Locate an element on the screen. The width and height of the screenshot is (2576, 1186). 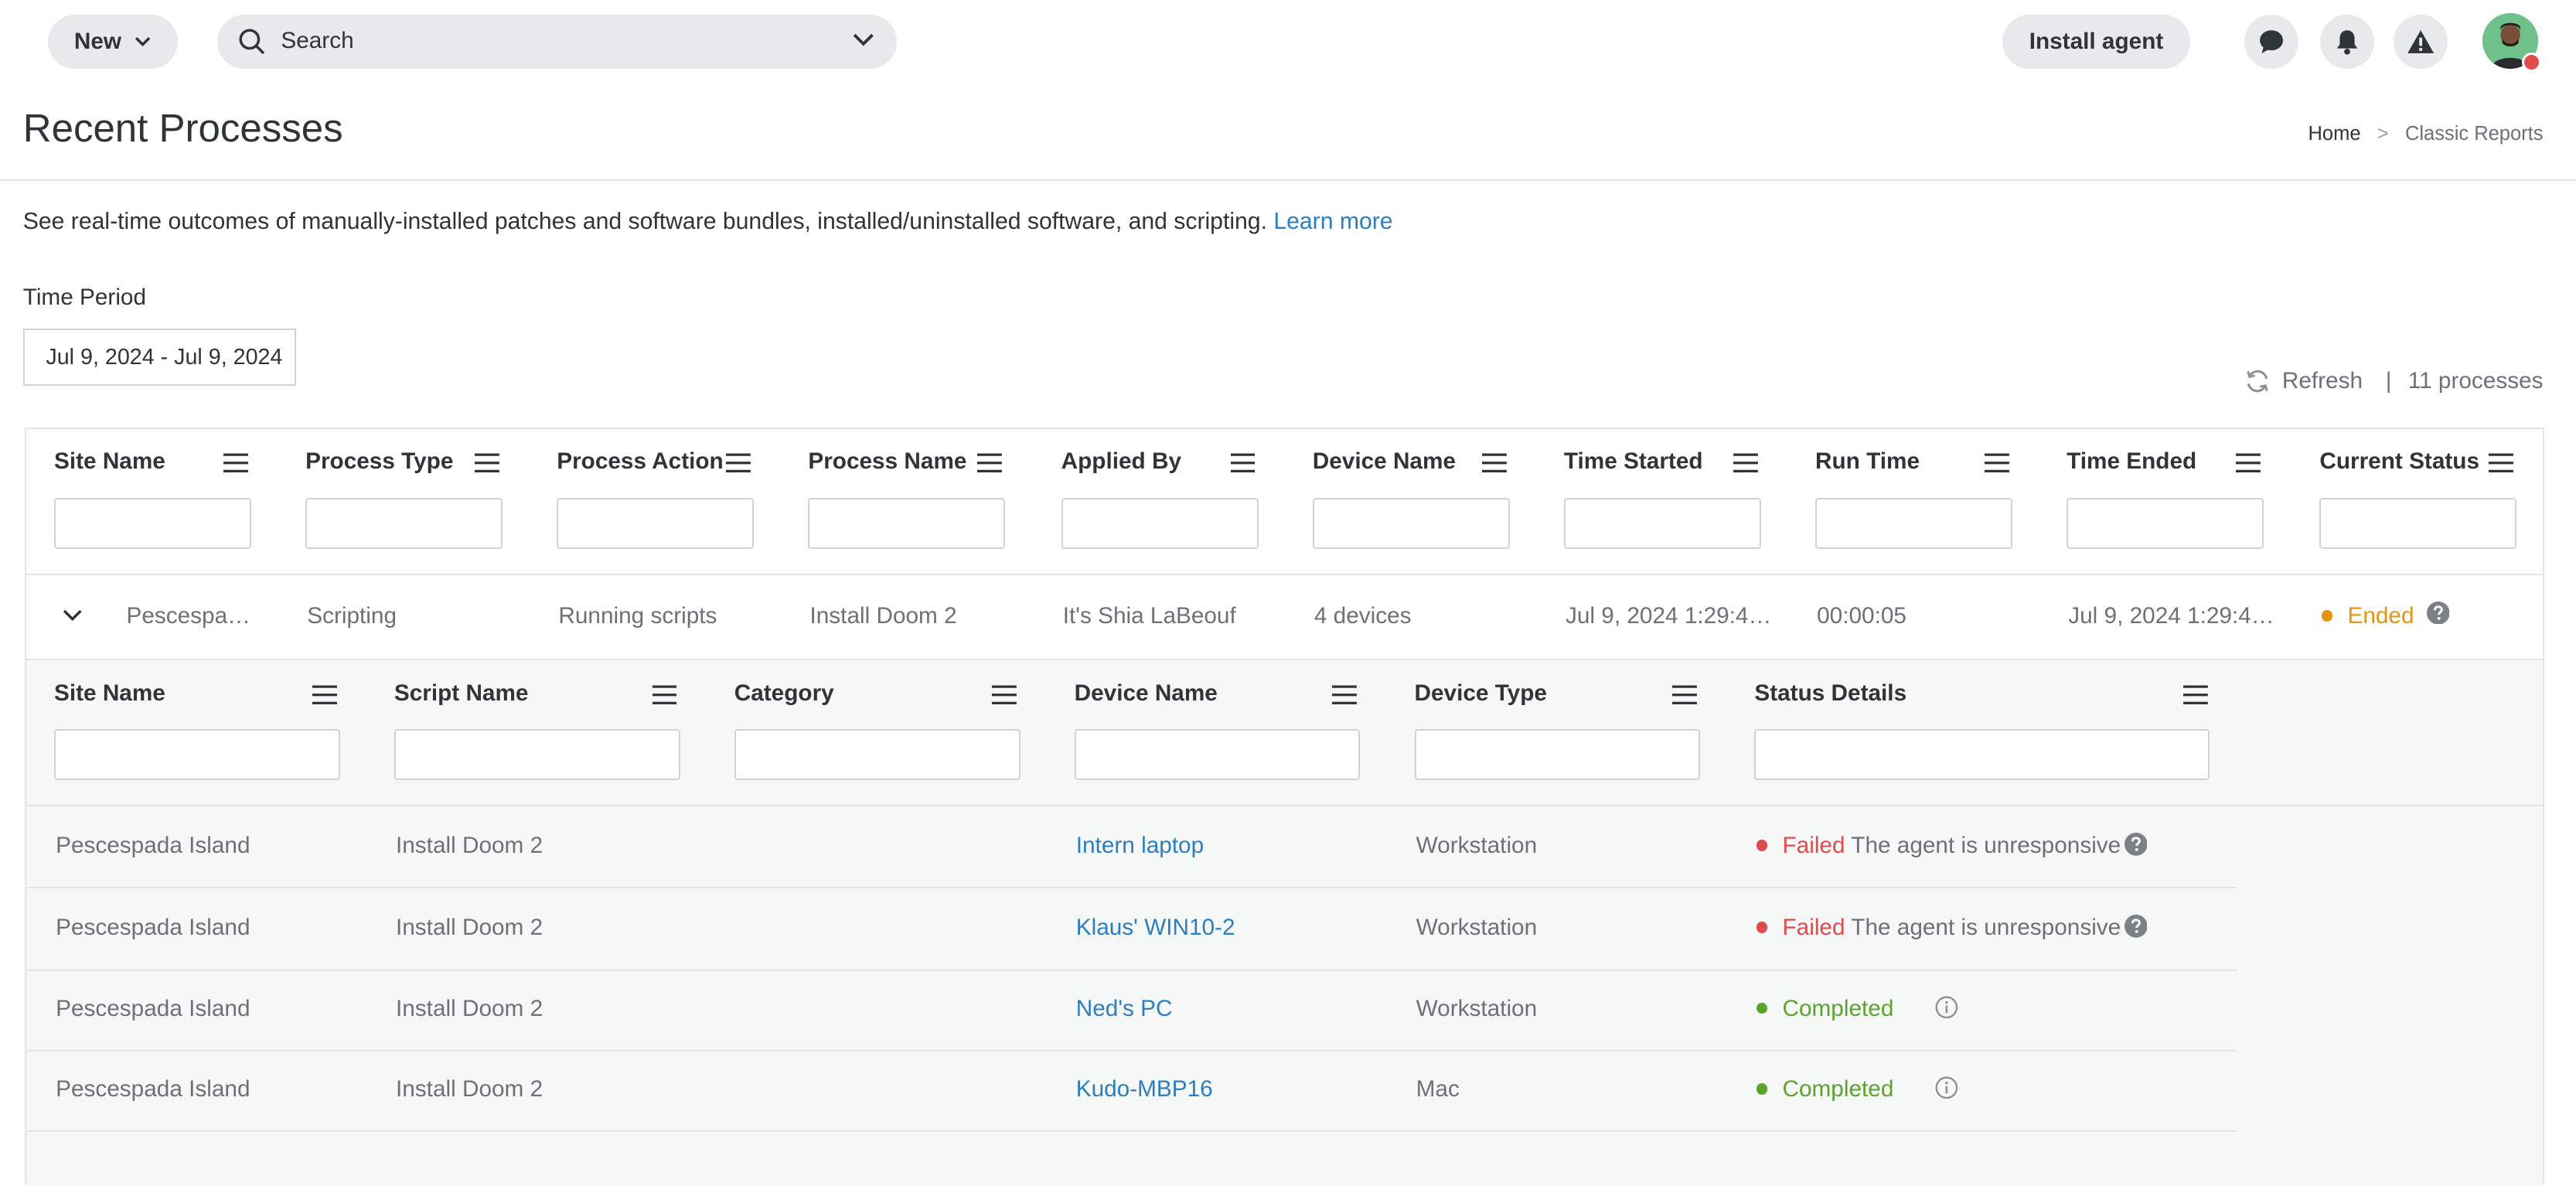
filter-time-started is located at coordinates (1662, 523).